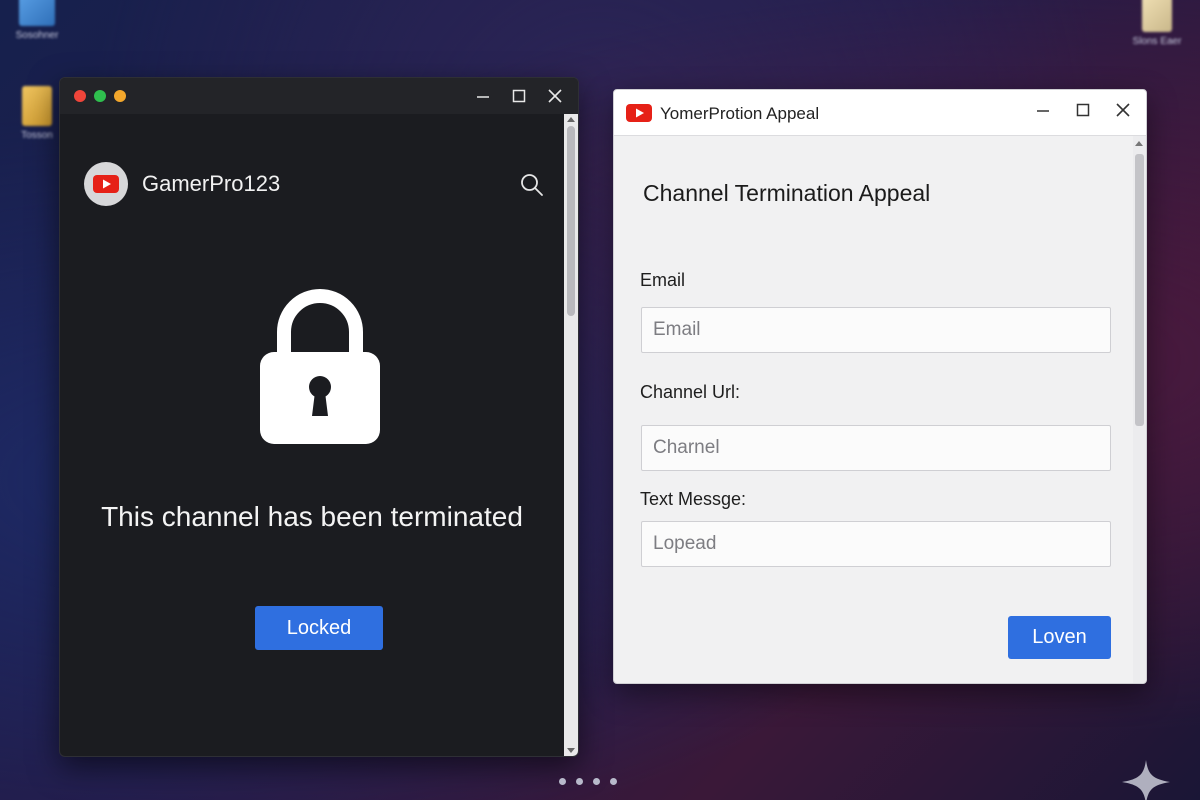 Image resolution: width=1200 pixels, height=800 pixels. I want to click on email-label: Email, so click(663, 280).